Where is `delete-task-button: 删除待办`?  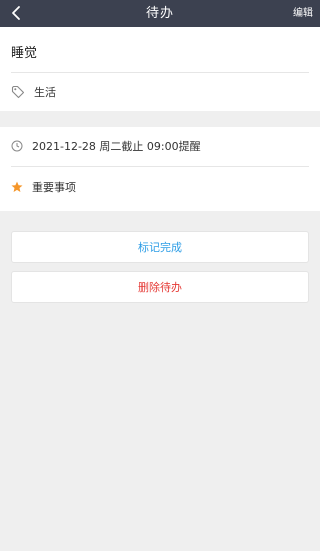
delete-task-button: 删除待办 is located at coordinates (160, 287).